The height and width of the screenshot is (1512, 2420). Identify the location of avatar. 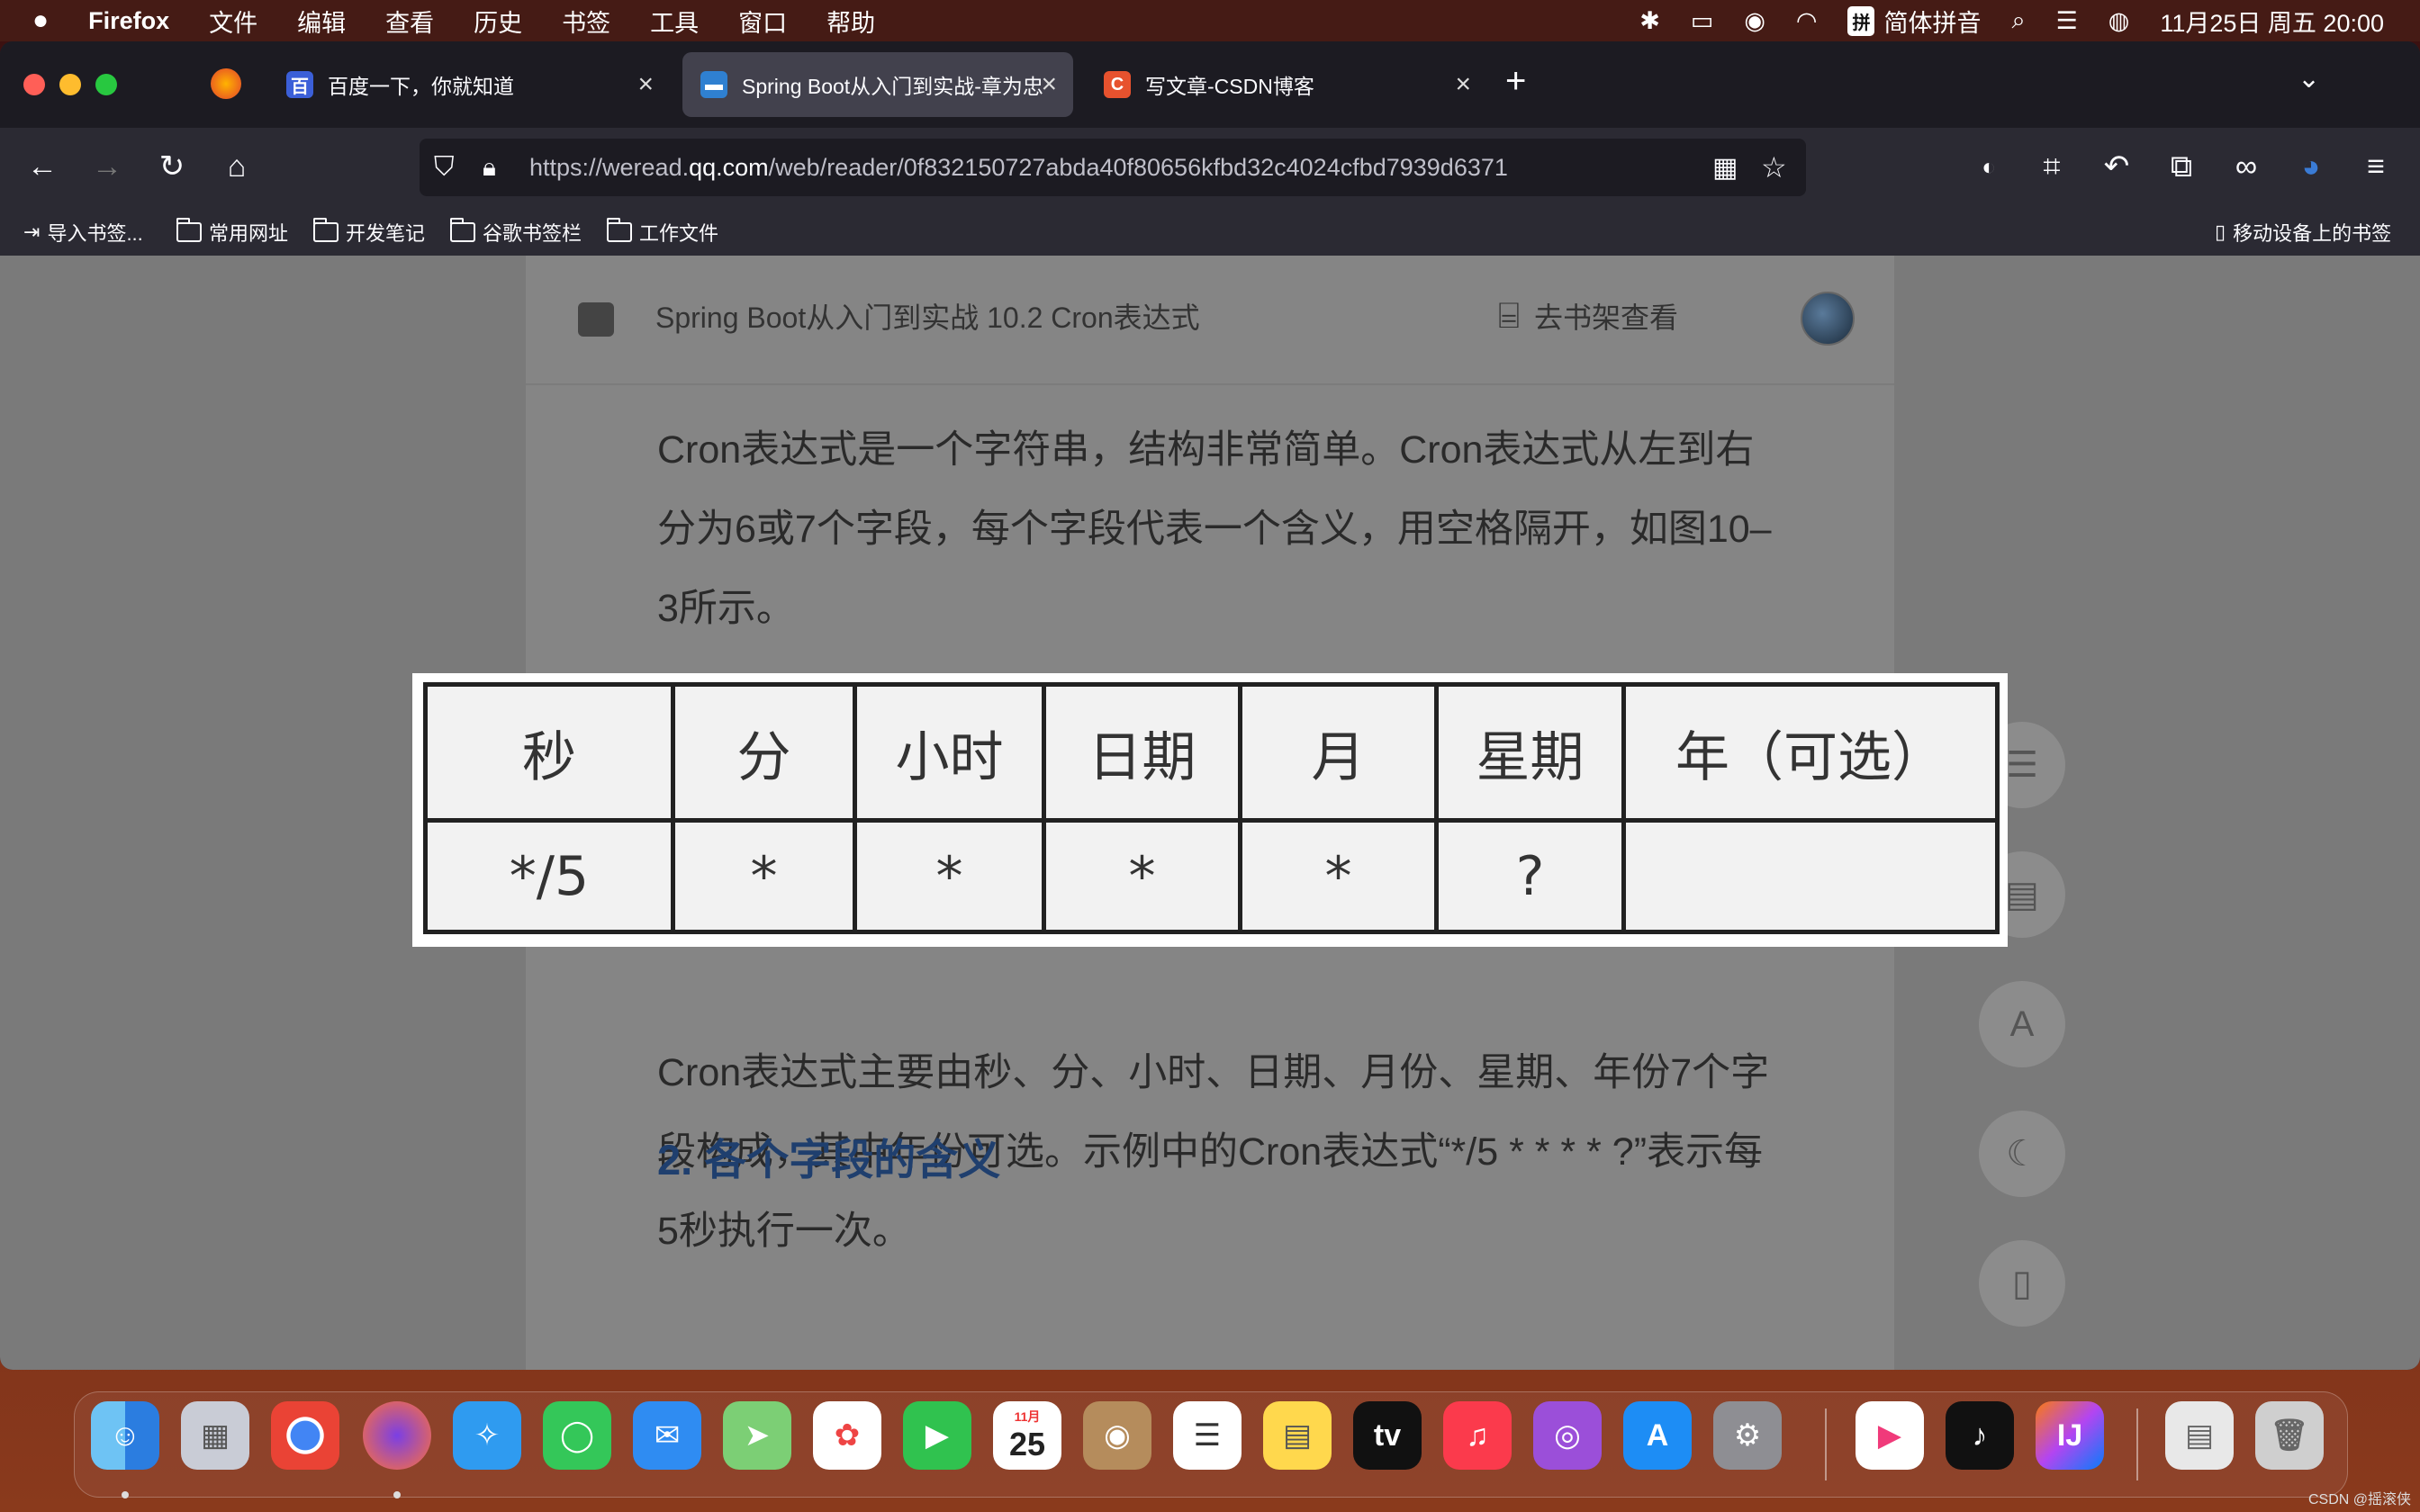
(1828, 319).